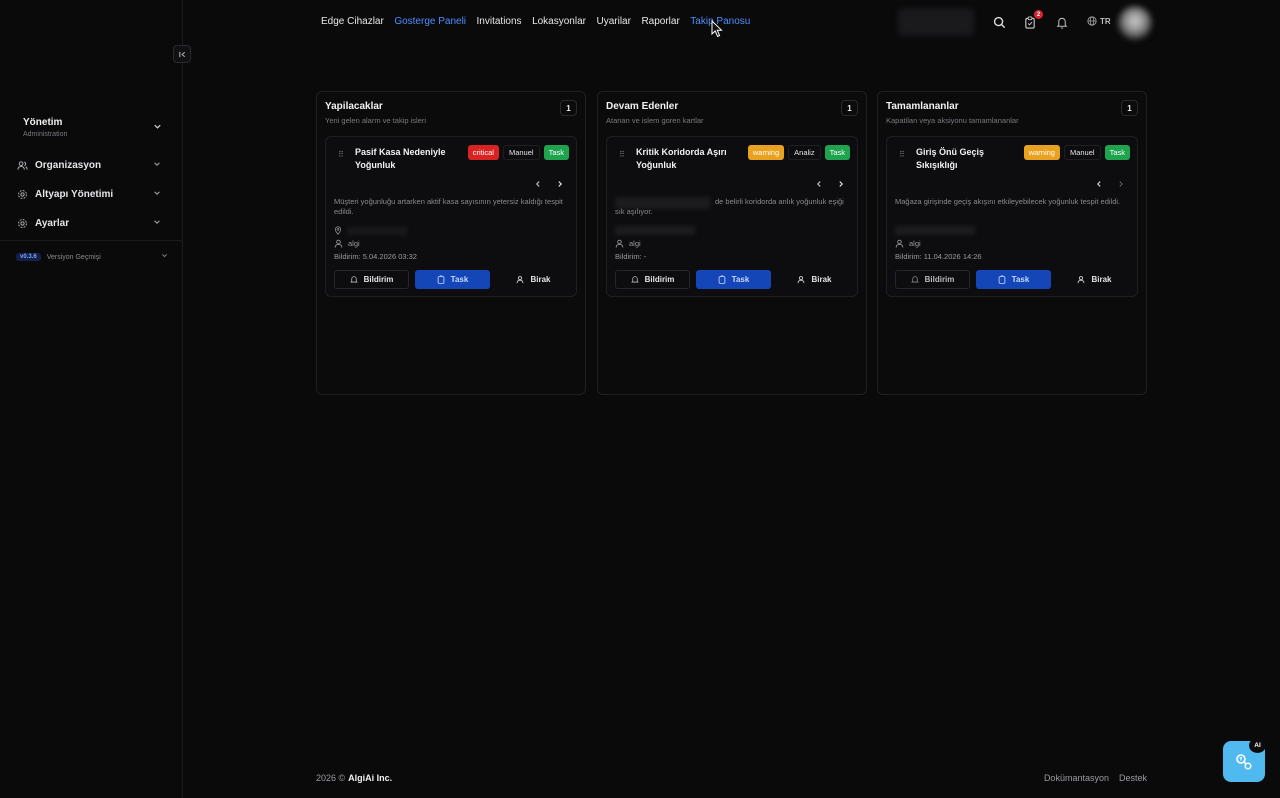 Image resolution: width=1280 pixels, height=798 pixels. I want to click on collapse-sidebar-button, so click(182, 54).